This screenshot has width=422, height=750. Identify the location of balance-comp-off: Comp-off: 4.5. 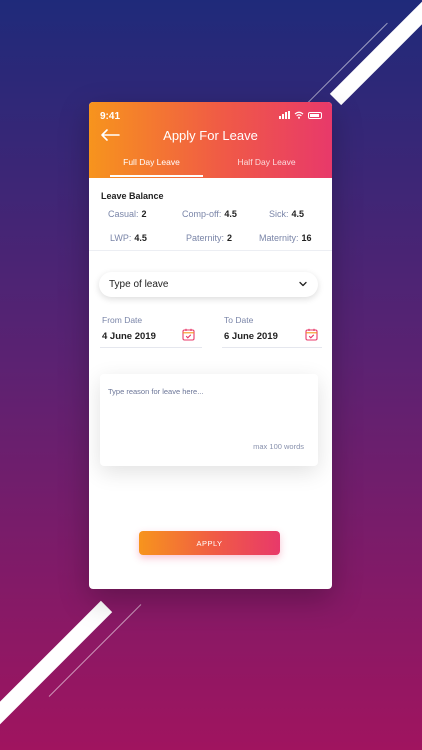
(209, 214).